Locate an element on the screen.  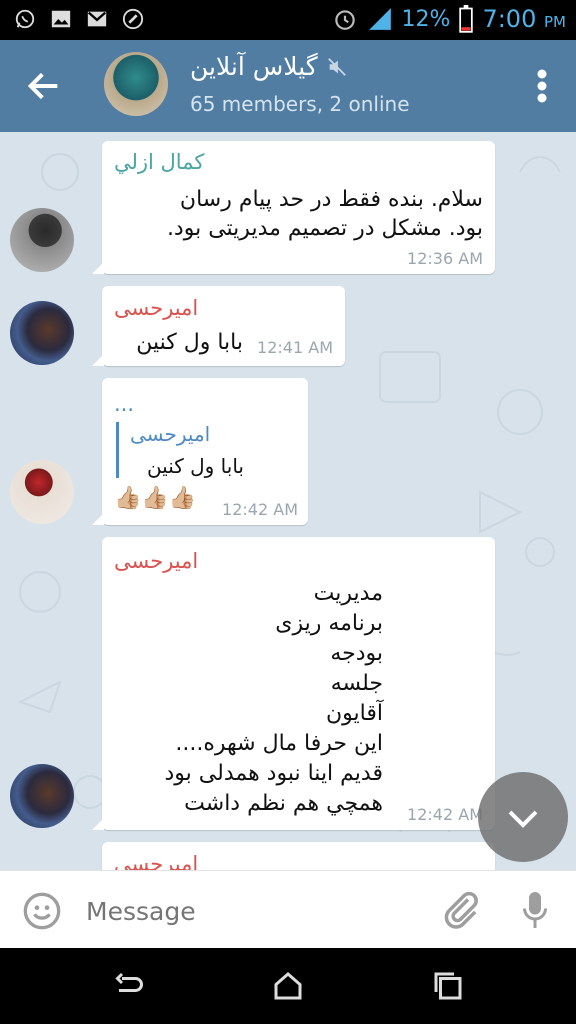
system-navigation-bar is located at coordinates (288, 986).